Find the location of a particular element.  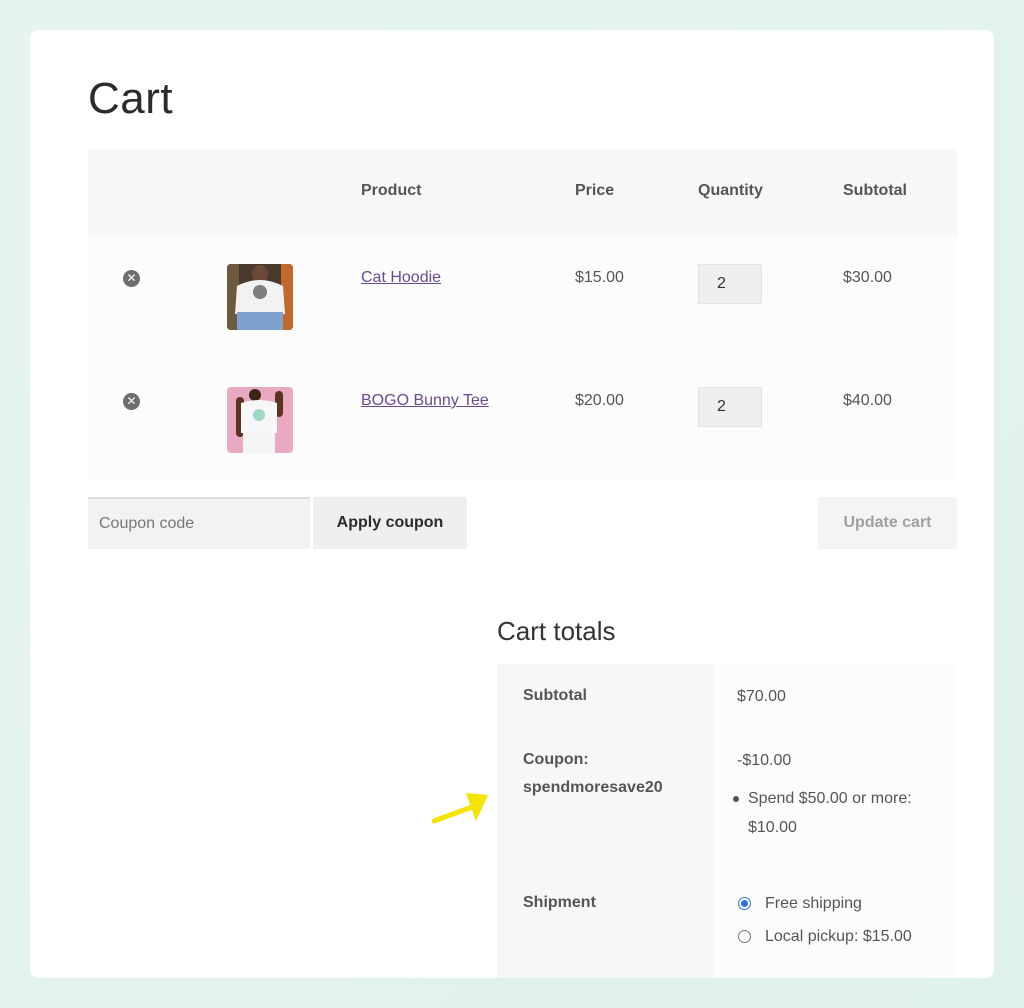

coupon-note-amount: $10.00 is located at coordinates (772, 827).